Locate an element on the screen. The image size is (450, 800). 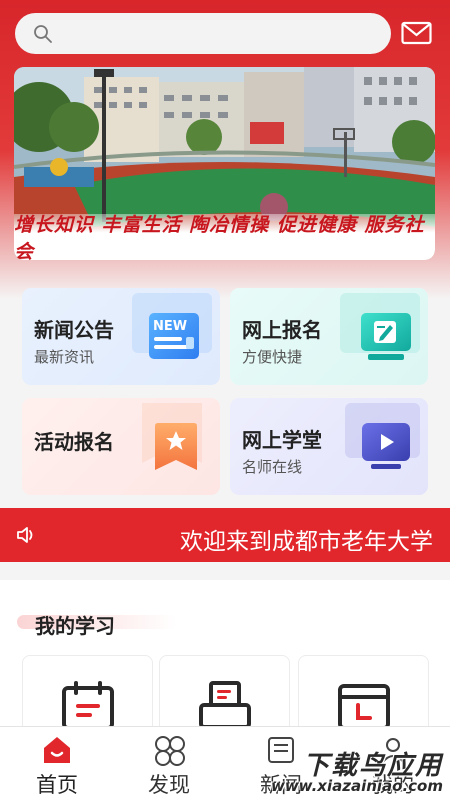
banner-slogan: 增长知识 丰富生活 陶冶情操 促进健康 服务社会 is located at coordinates (224, 237).